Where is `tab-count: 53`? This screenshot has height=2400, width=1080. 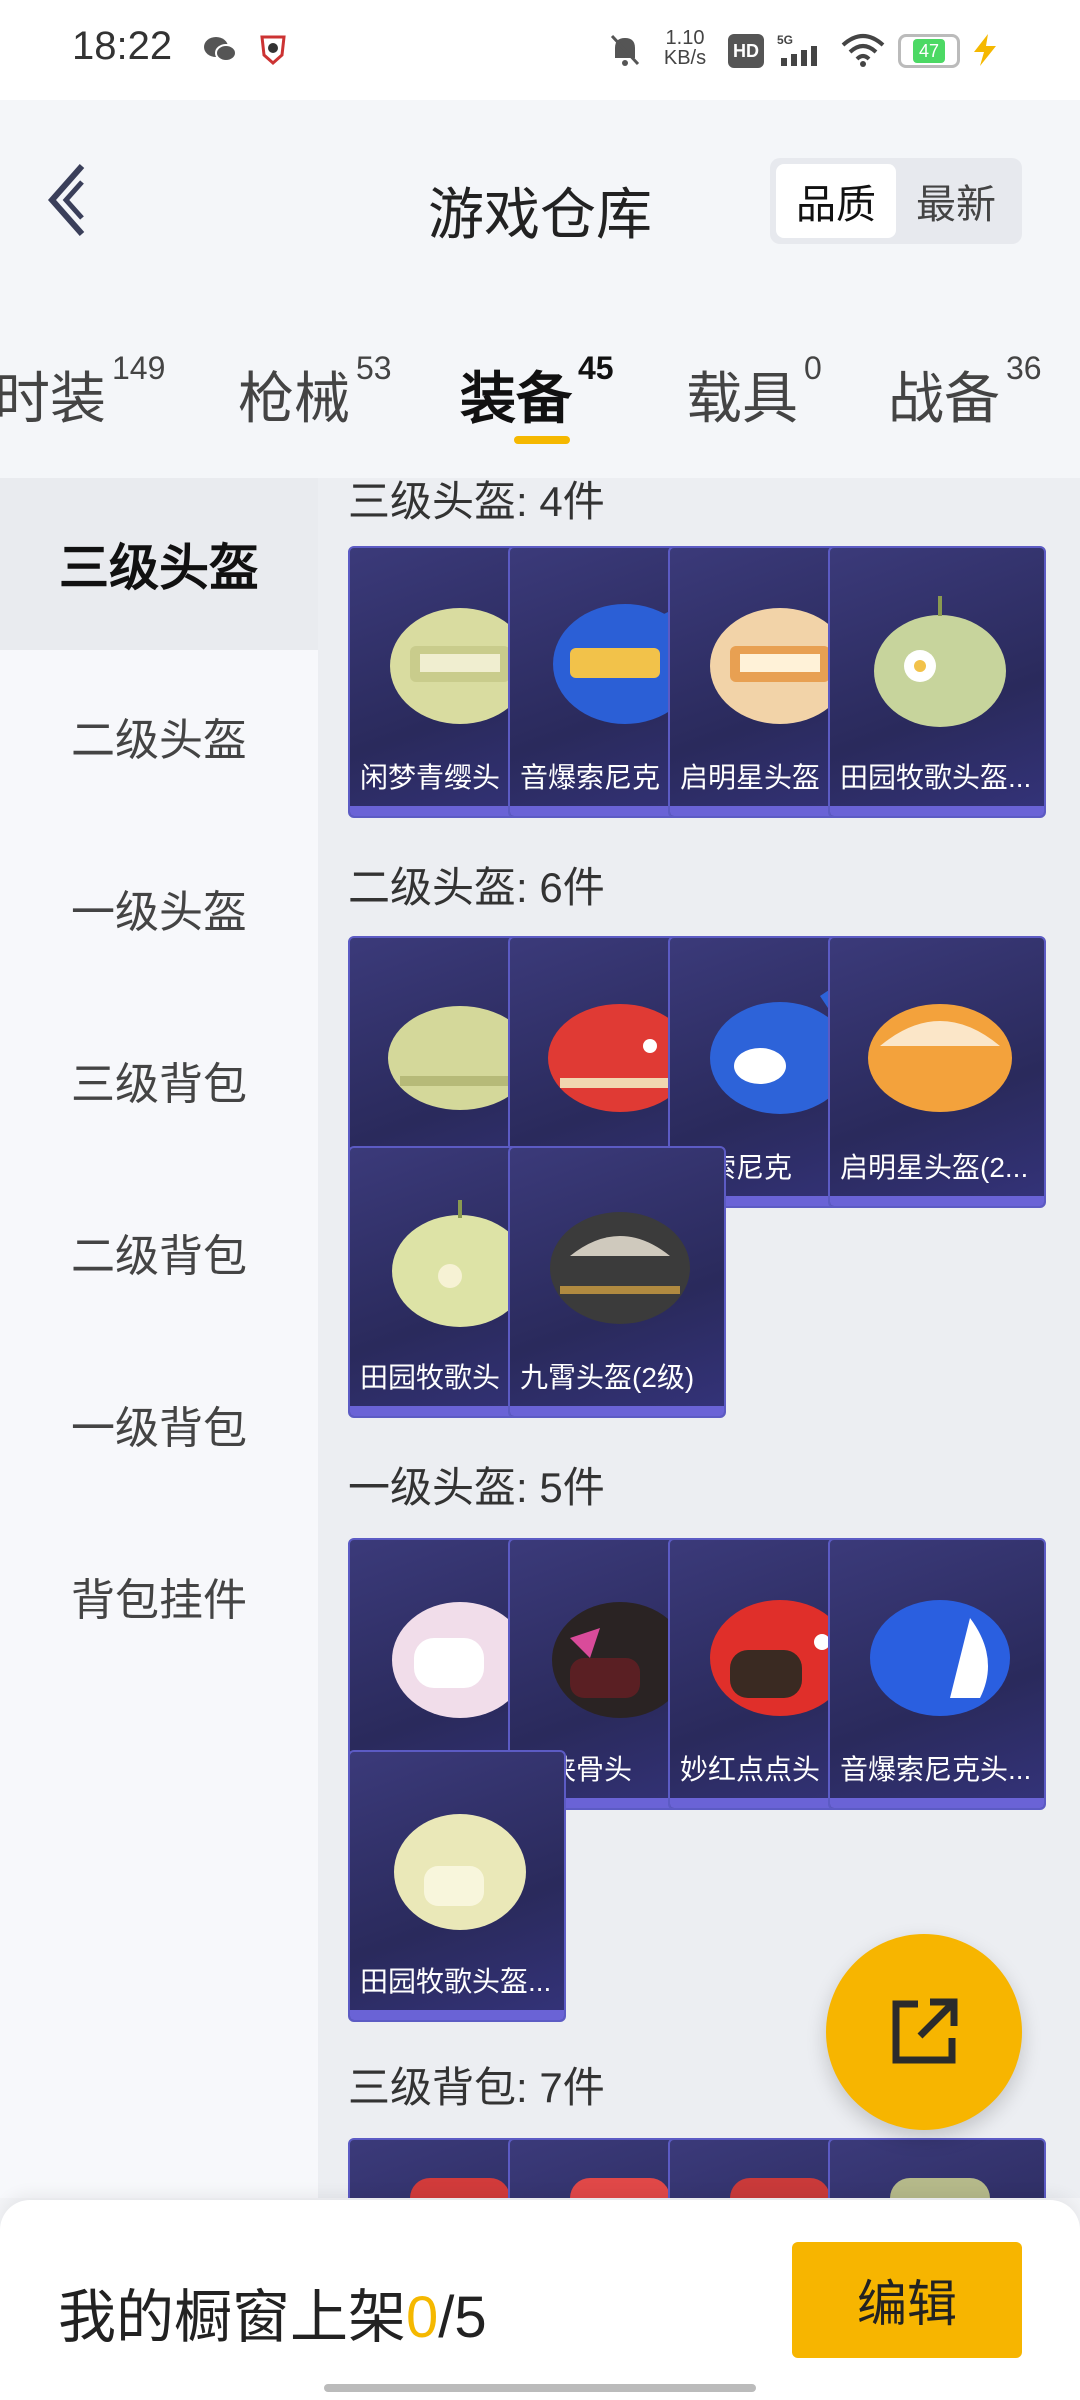 tab-count: 53 is located at coordinates (374, 368).